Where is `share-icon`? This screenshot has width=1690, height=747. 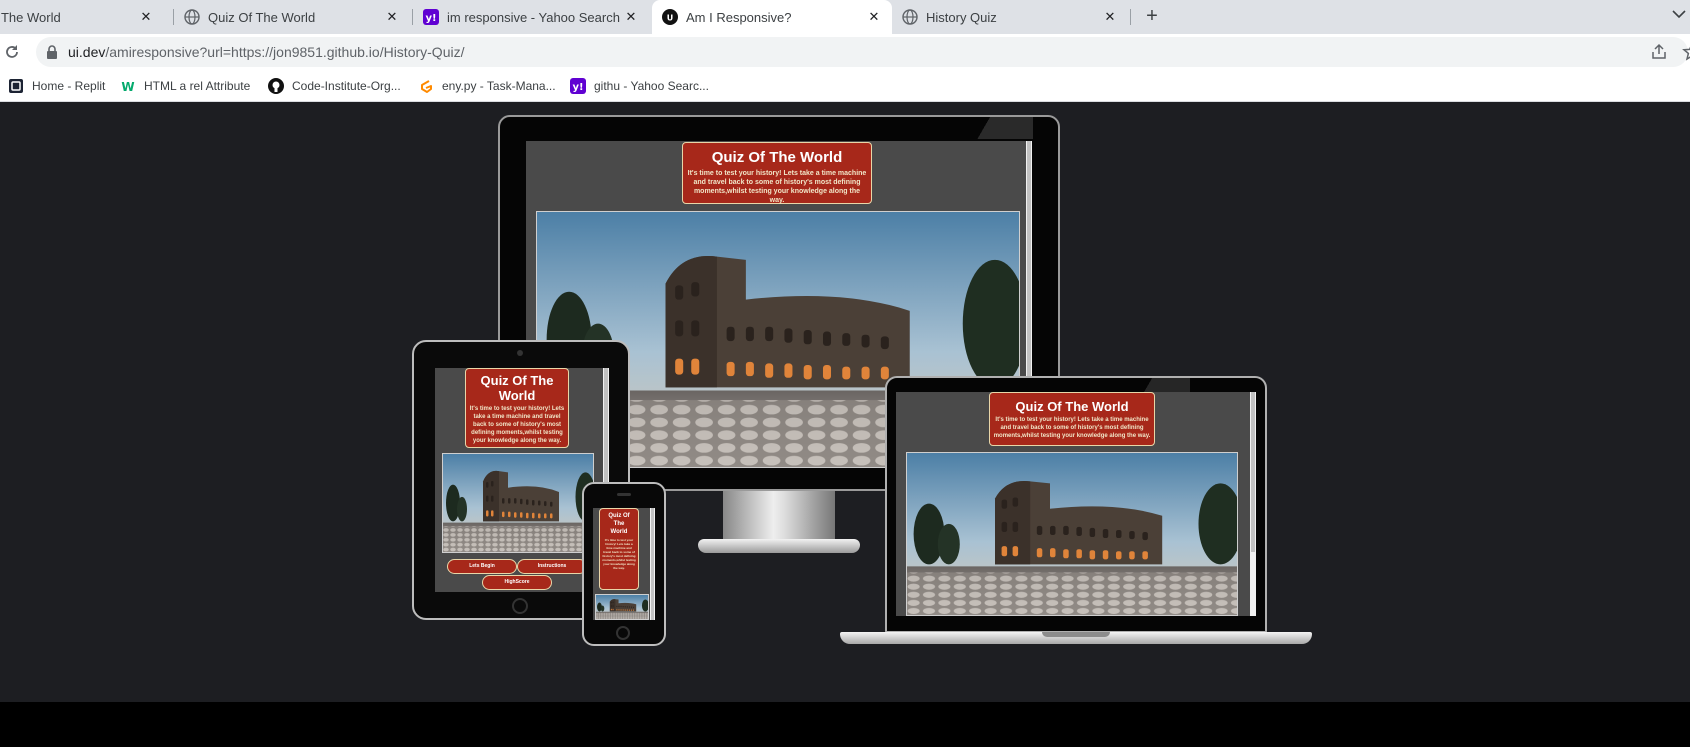
share-icon is located at coordinates (1659, 52).